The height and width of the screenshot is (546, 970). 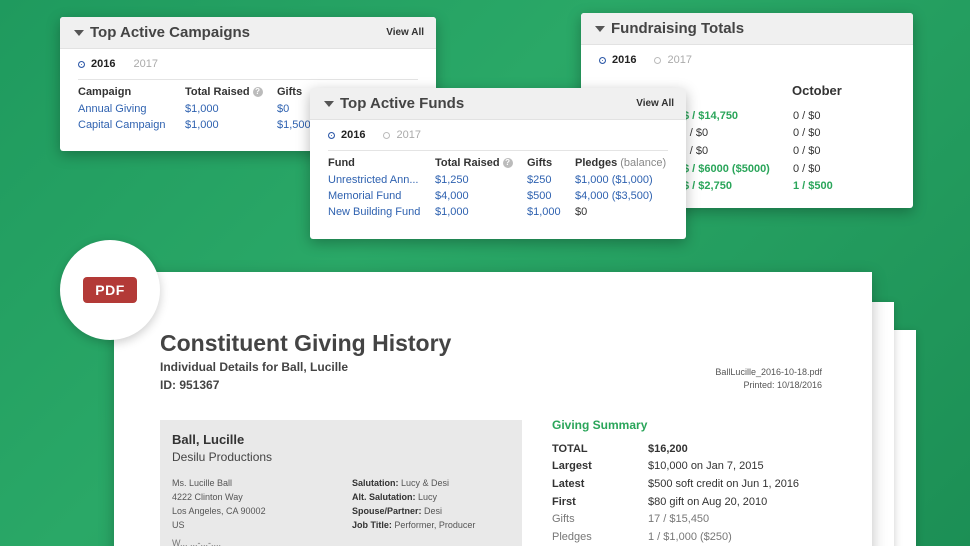 I want to click on funds-year-selector: 2016 2017, so click(x=498, y=135).